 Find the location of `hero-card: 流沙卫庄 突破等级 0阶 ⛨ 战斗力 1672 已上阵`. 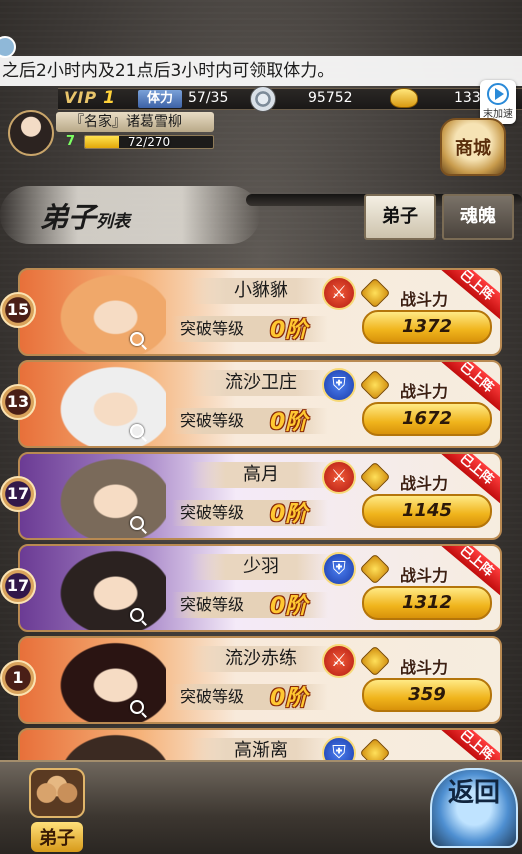

hero-card: 流沙卫庄 突破等级 0阶 ⛨ 战斗力 1672 已上阵 is located at coordinates (260, 404).